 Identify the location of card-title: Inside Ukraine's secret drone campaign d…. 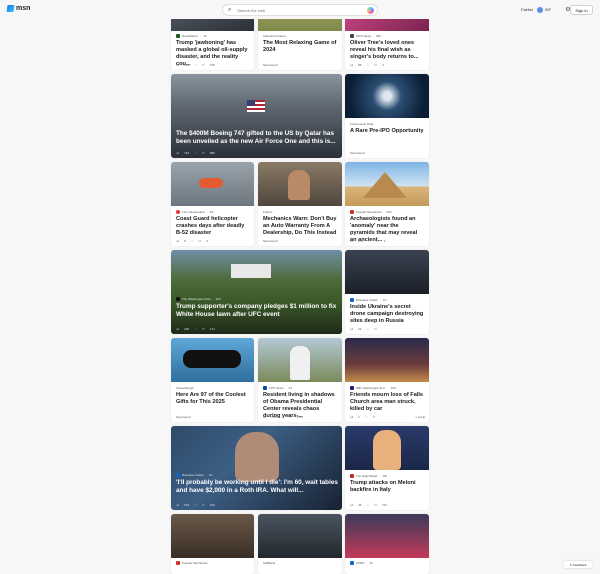
(387, 314).